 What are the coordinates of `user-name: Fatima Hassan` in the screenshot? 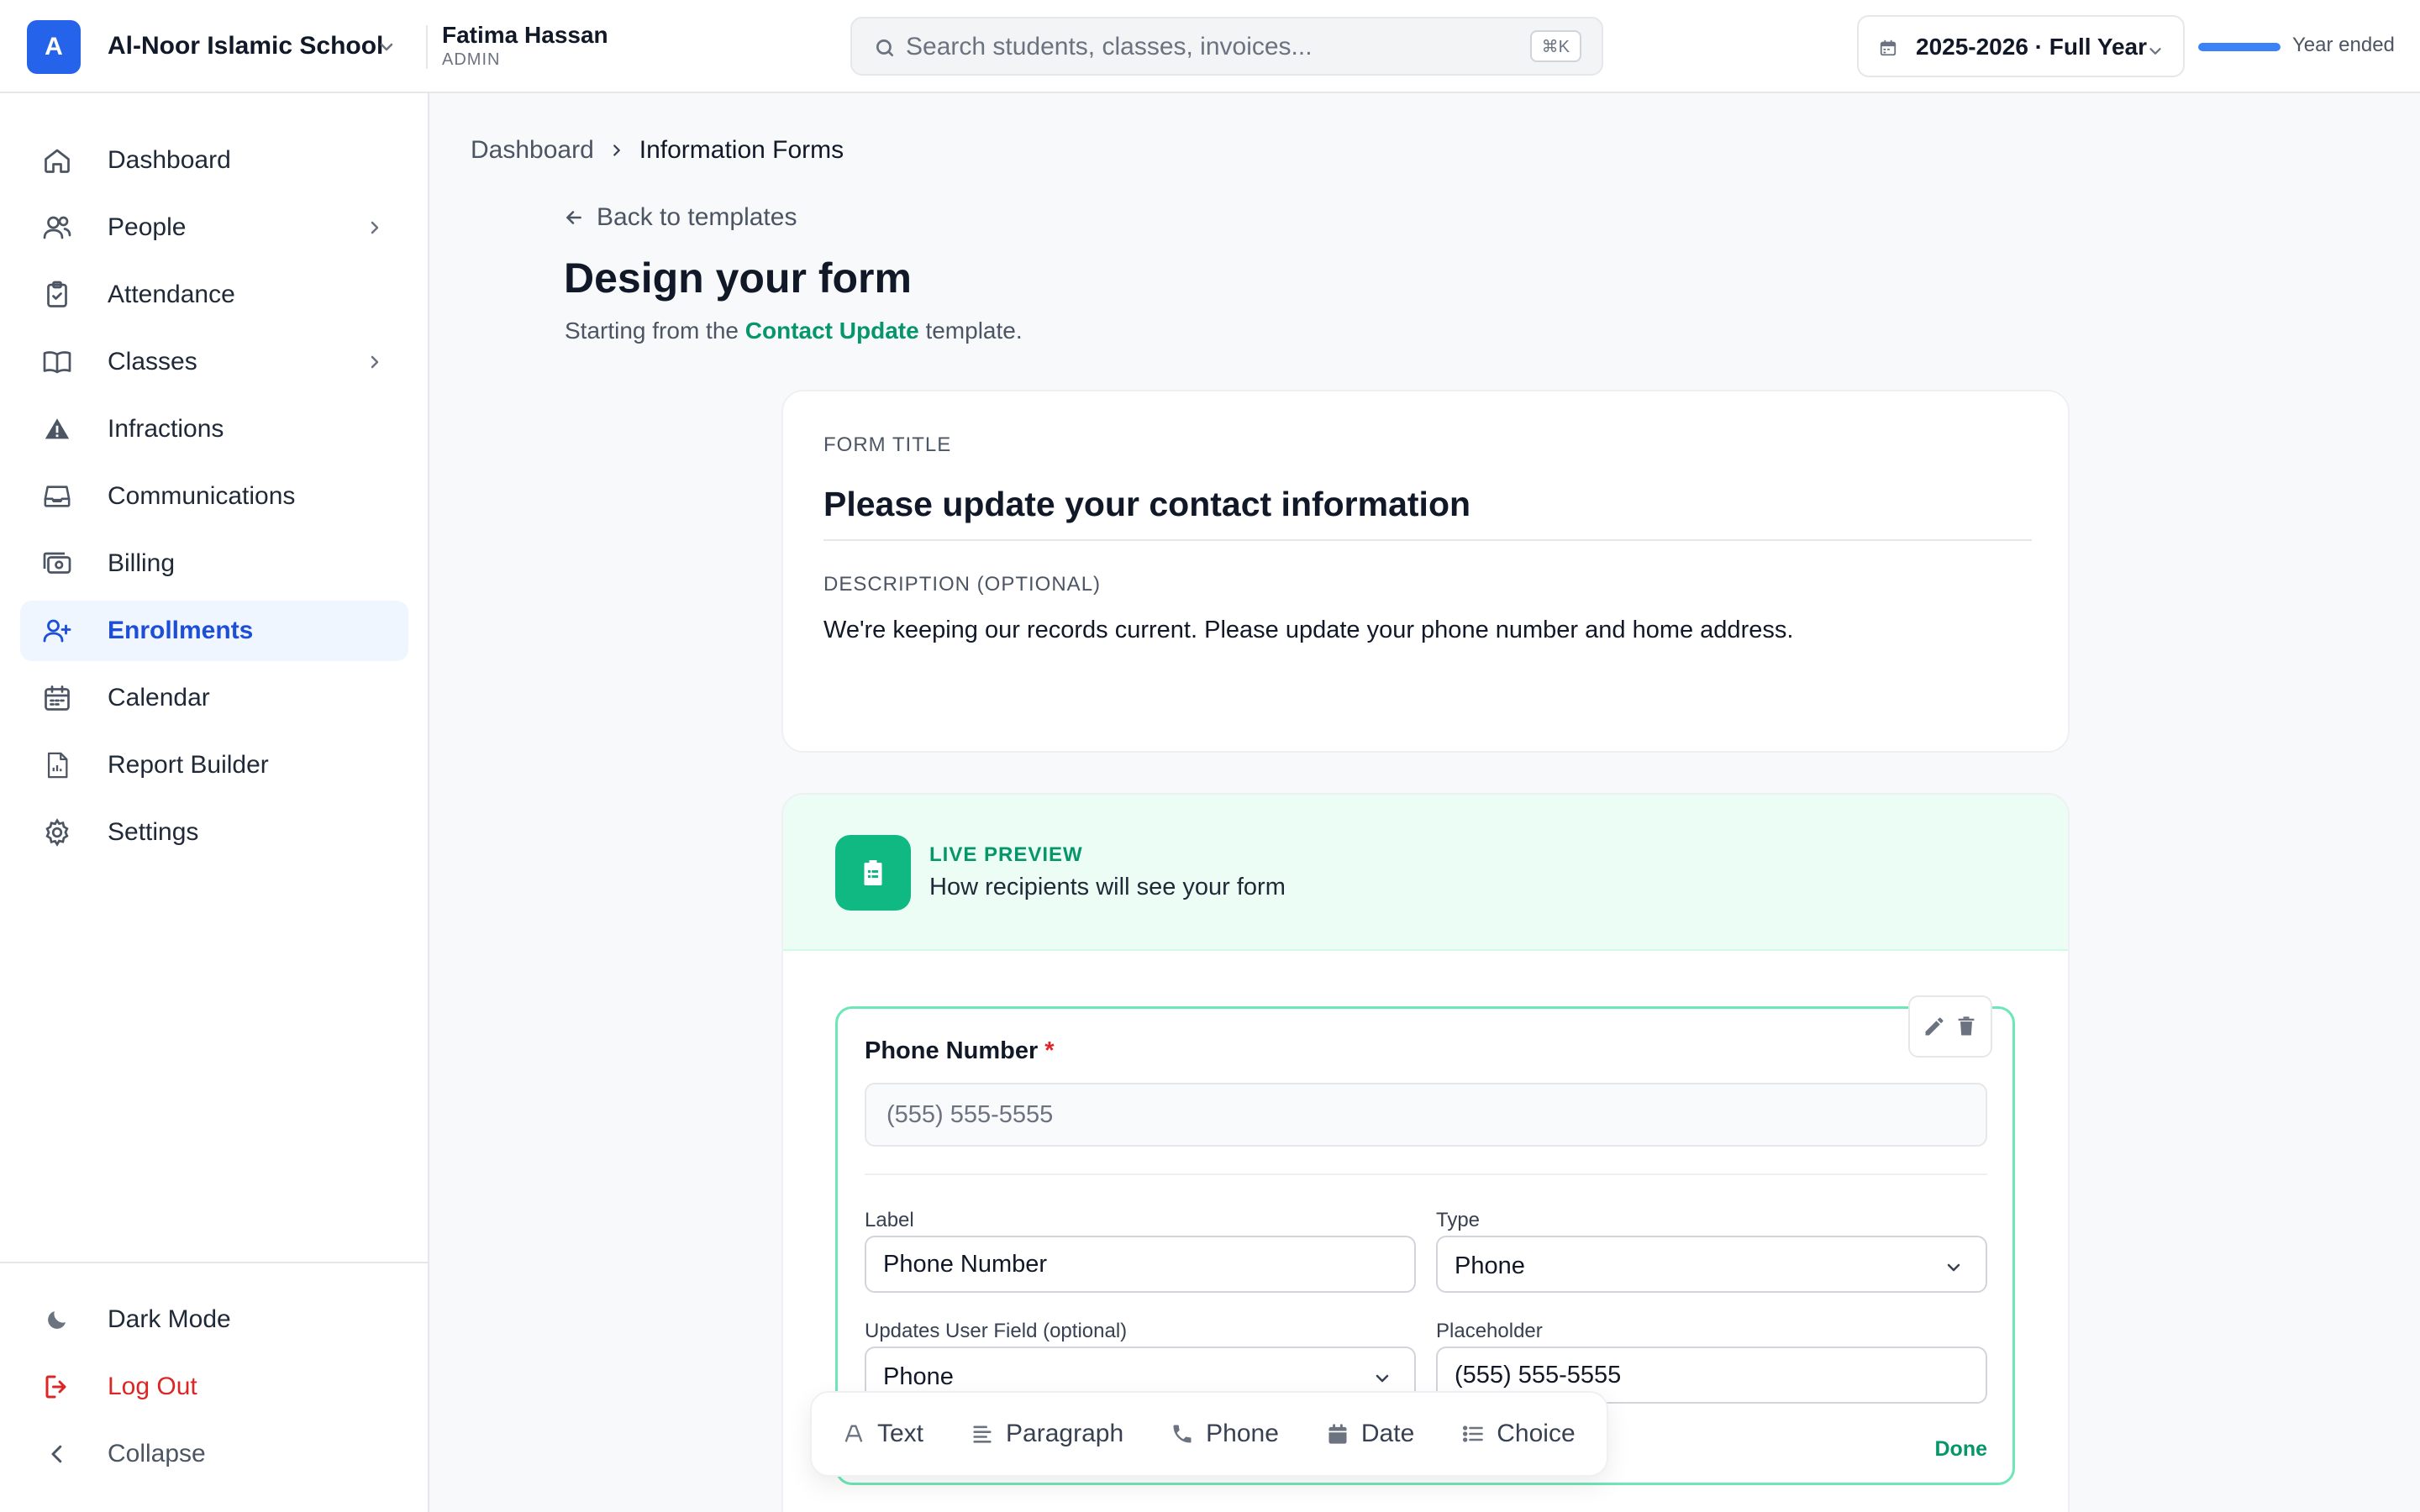 It's located at (525, 35).